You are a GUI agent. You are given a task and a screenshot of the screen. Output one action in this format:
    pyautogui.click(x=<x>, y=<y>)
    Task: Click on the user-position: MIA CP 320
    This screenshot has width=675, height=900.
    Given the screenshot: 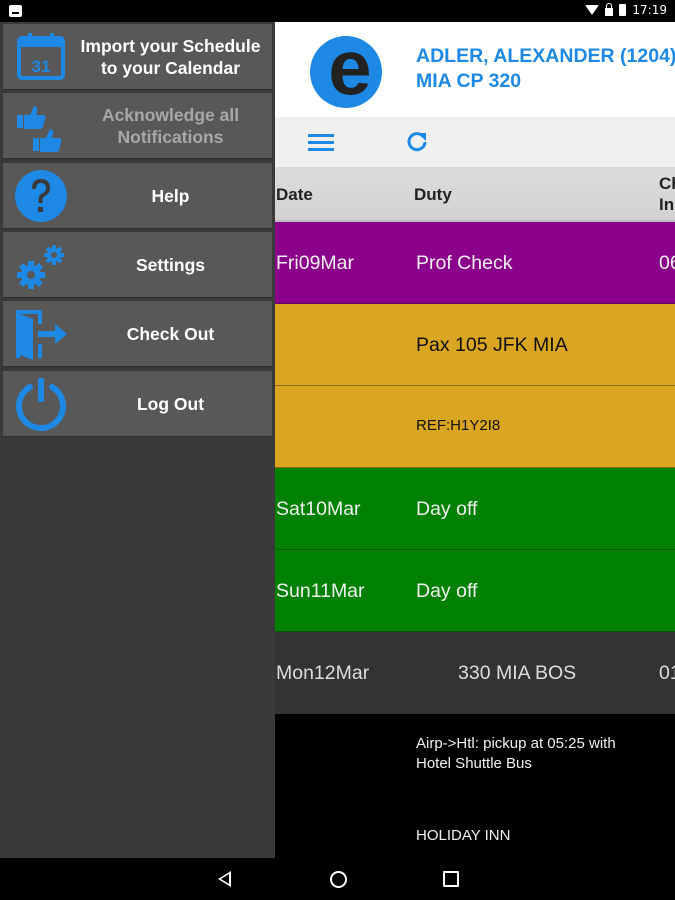 What is the action you would take?
    pyautogui.click(x=469, y=81)
    